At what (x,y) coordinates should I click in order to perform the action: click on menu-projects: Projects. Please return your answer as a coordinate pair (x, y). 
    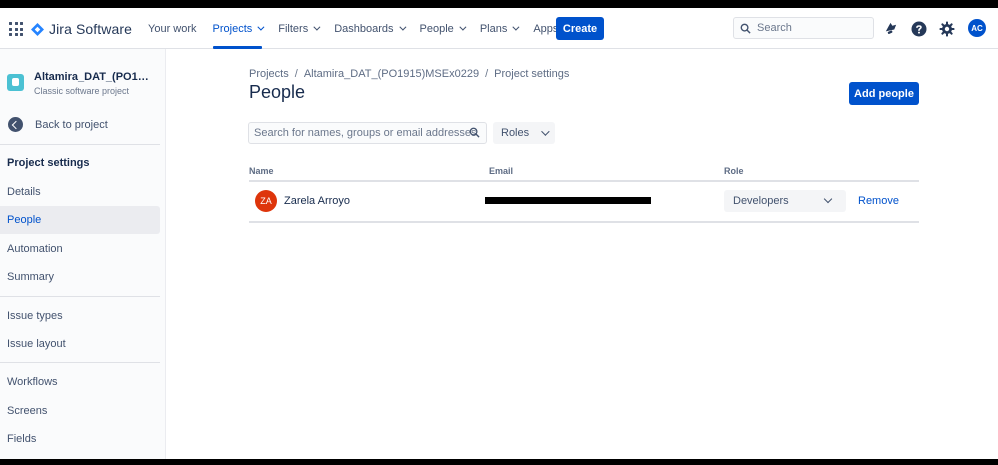
    Looking at the image, I should click on (238, 28).